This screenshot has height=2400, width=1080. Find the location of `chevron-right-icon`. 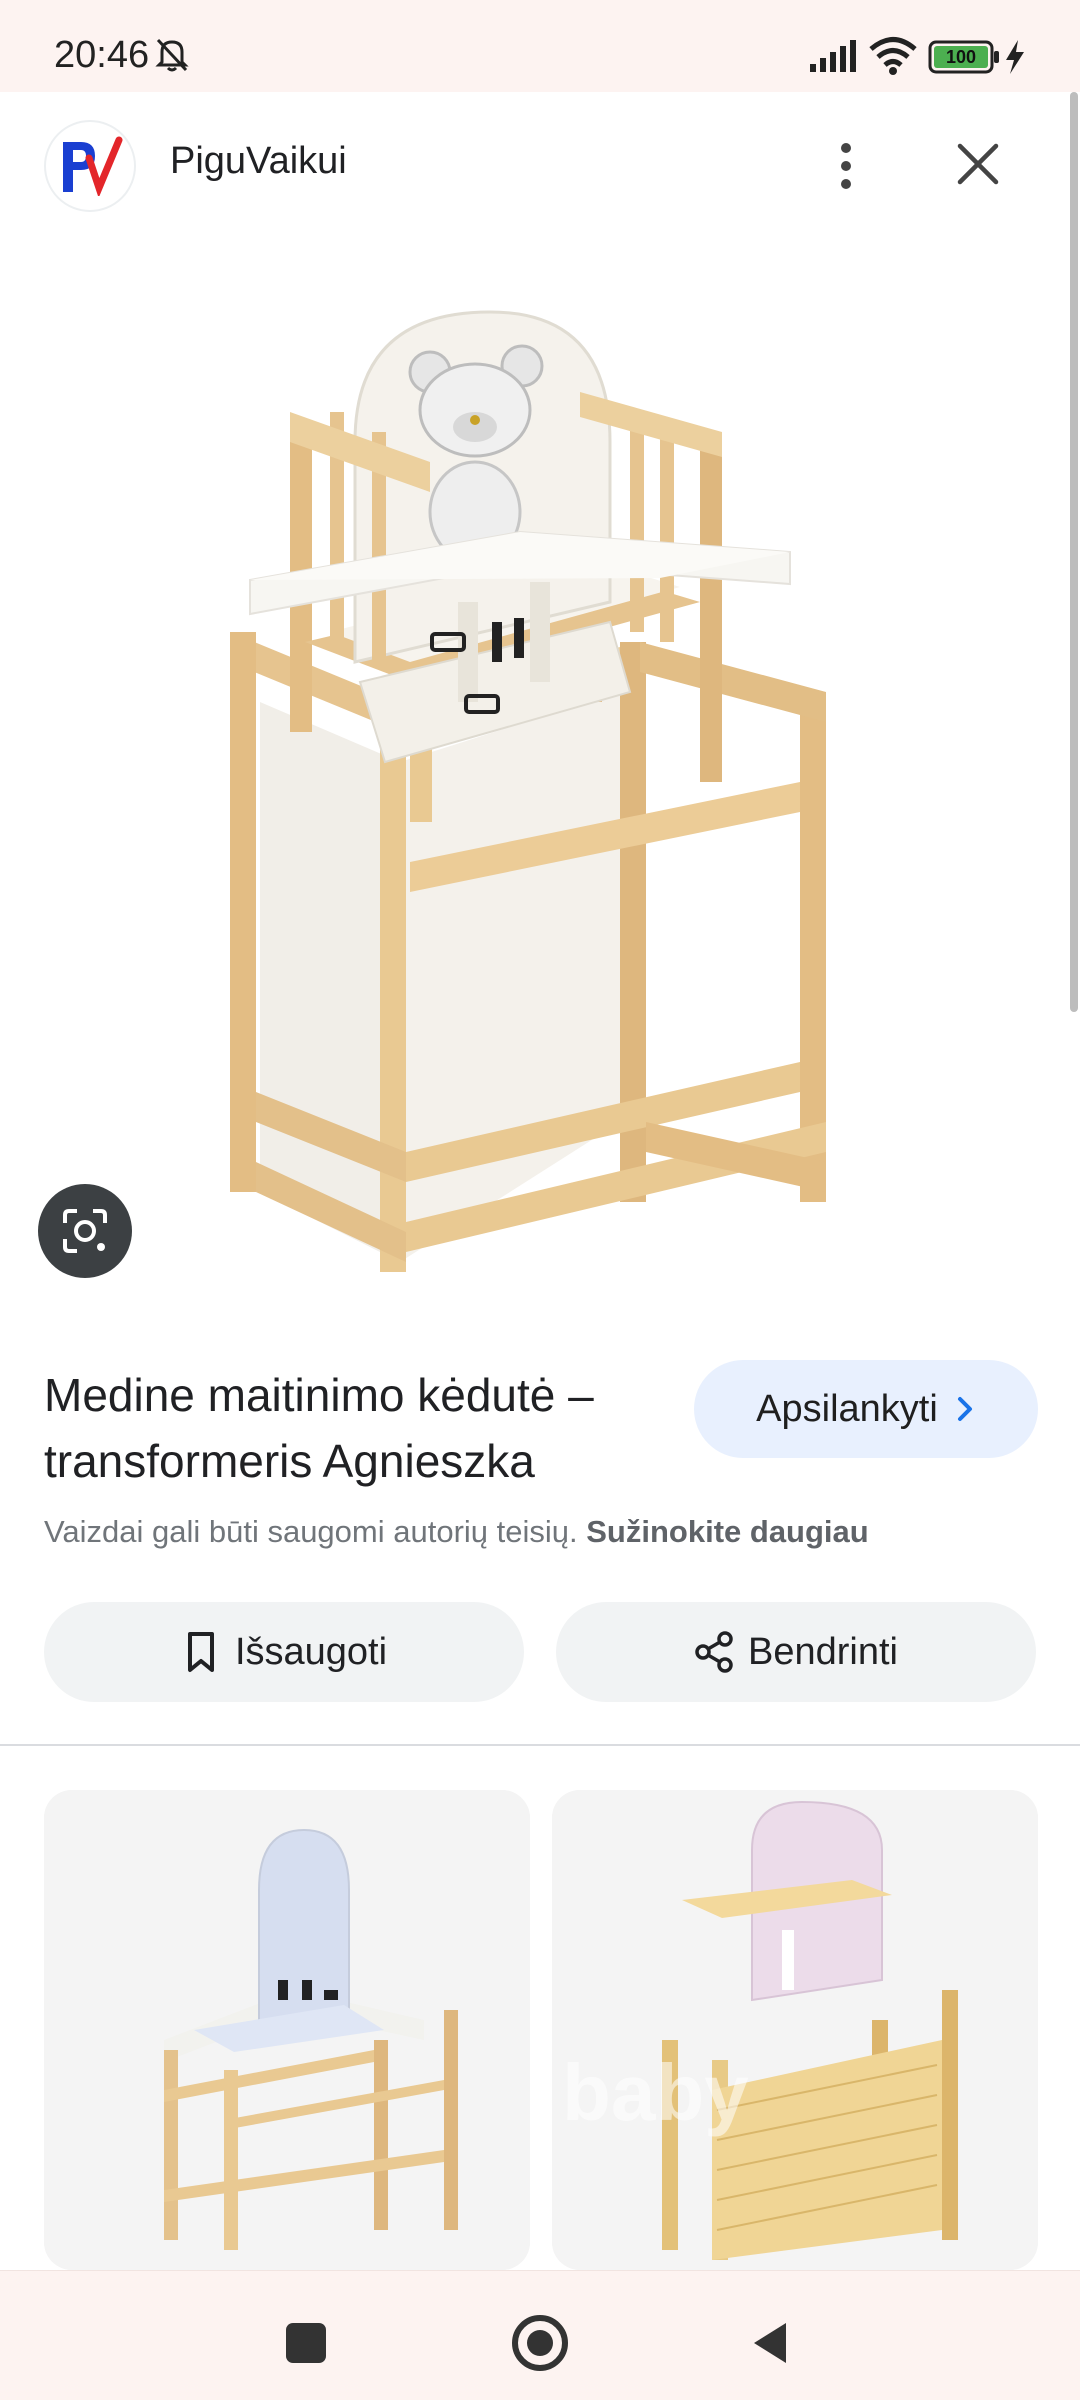

chevron-right-icon is located at coordinates (964, 1409).